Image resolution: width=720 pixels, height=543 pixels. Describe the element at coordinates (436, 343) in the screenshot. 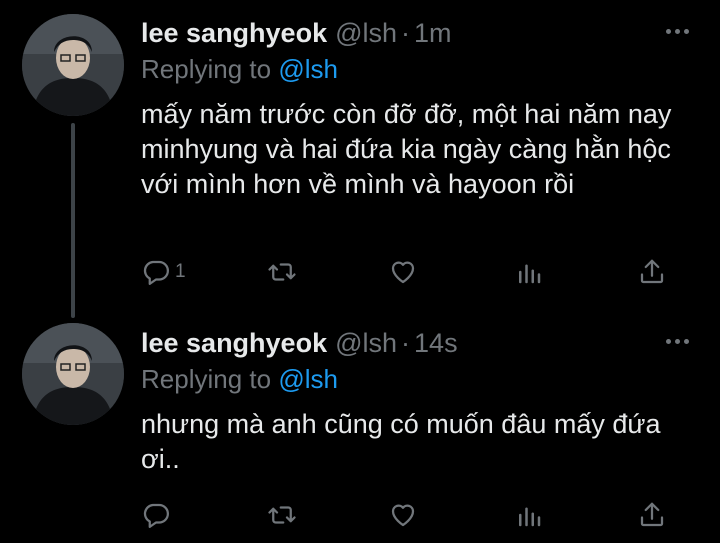

I see `timestamp: 14s` at that location.